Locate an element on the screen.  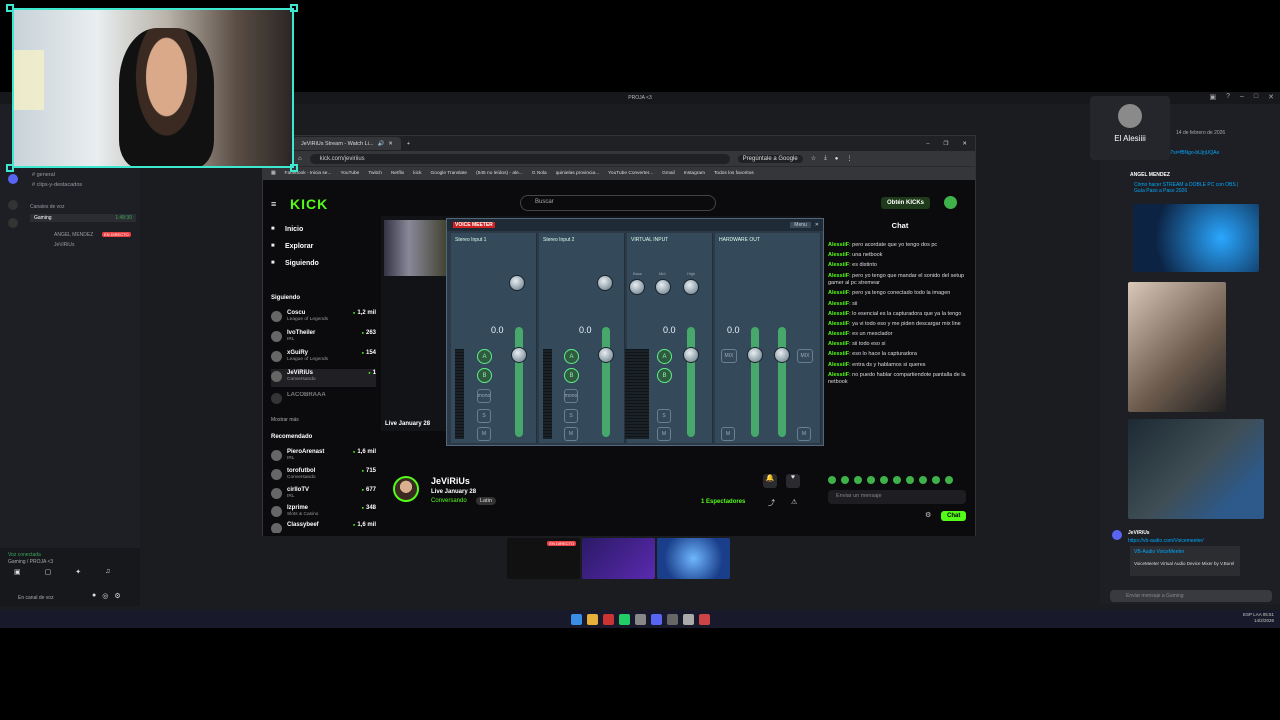
help-icon: ? is located at coordinates (1228, 97).